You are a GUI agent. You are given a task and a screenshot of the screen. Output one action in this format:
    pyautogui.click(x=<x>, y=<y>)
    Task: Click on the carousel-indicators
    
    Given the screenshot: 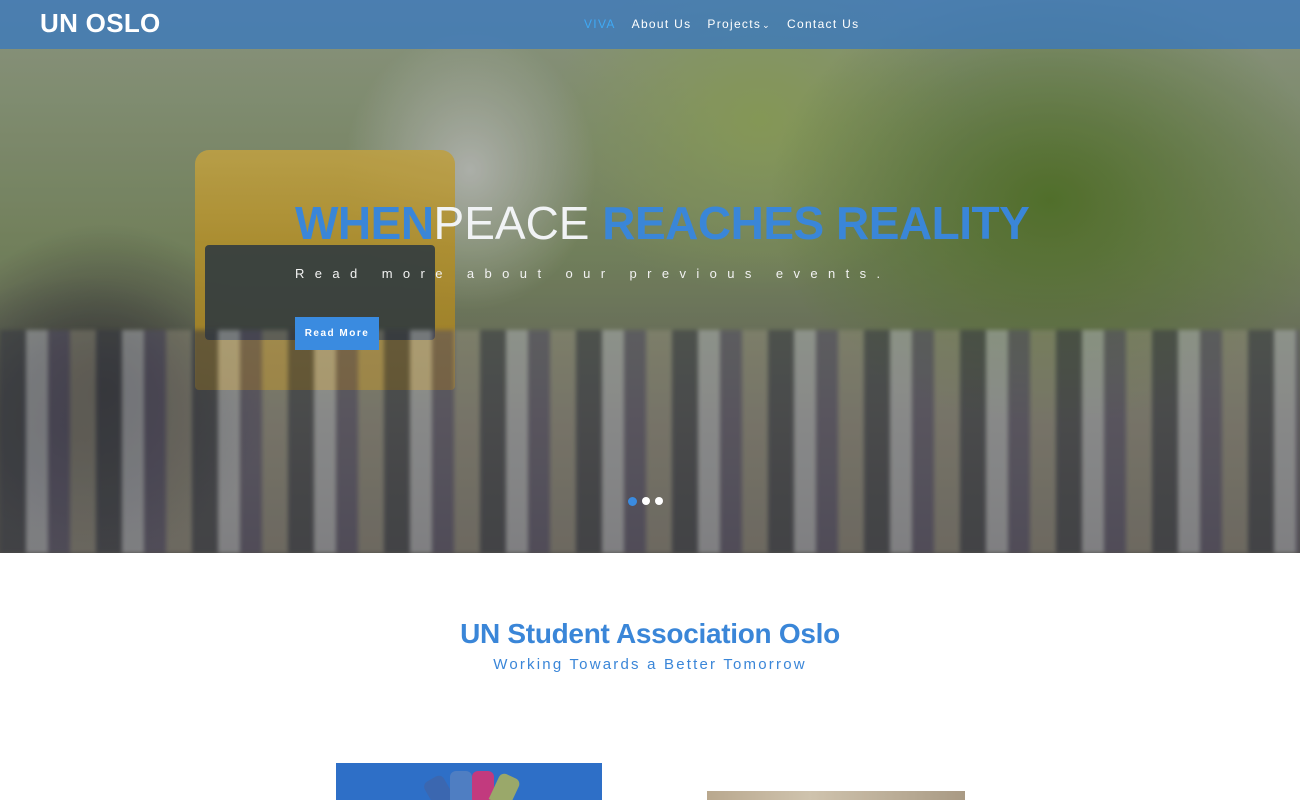 What is the action you would take?
    pyautogui.click(x=645, y=501)
    